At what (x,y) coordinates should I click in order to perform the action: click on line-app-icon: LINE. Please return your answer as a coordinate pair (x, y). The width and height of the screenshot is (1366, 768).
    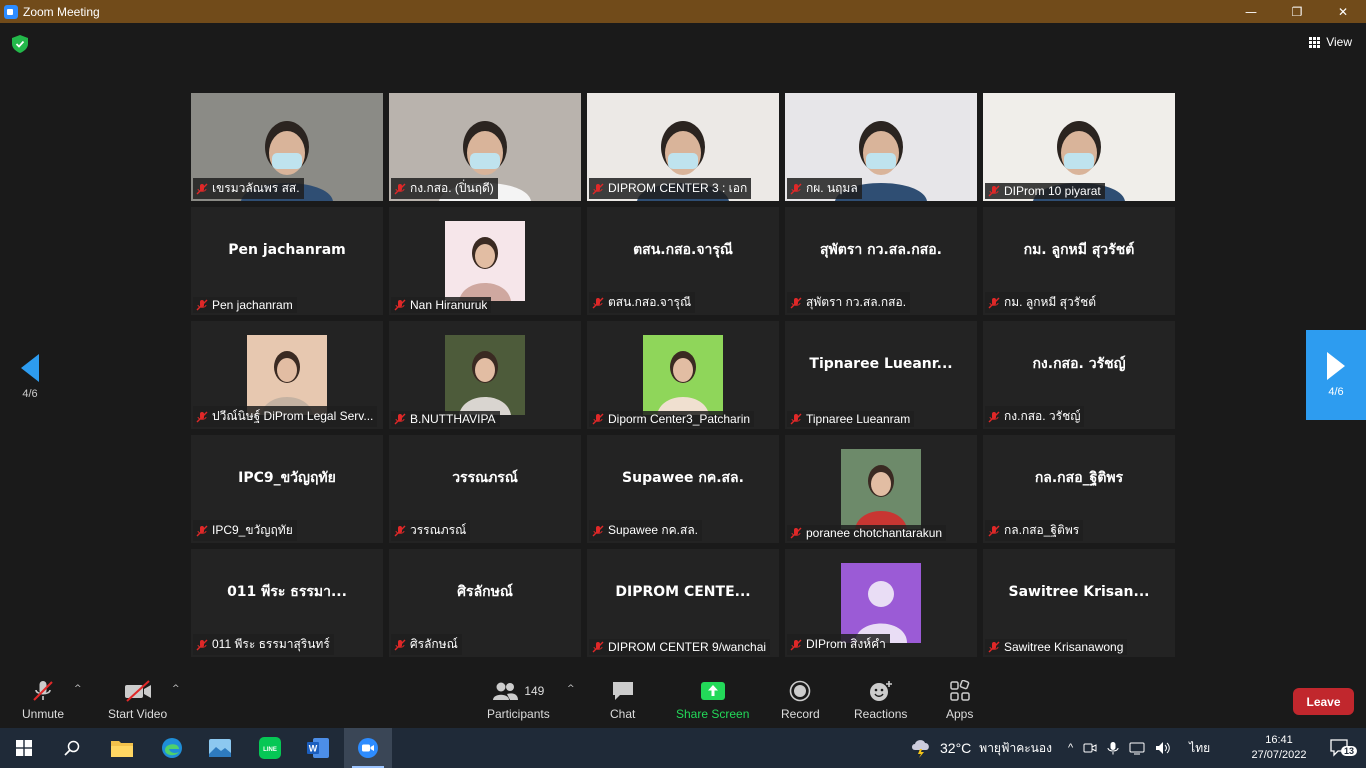
    Looking at the image, I should click on (270, 748).